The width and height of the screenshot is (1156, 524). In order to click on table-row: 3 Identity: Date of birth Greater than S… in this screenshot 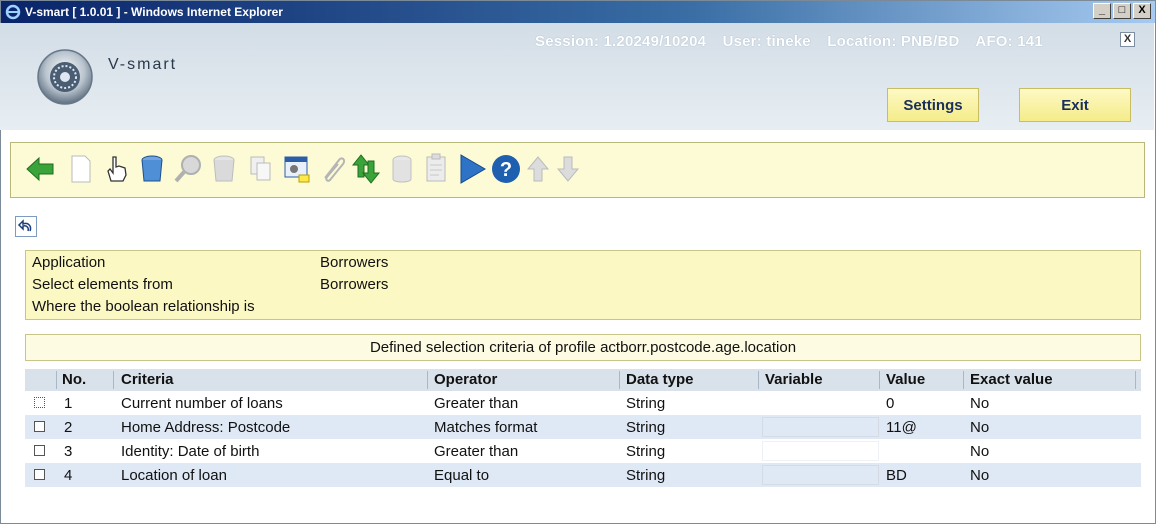, I will do `click(583, 451)`.